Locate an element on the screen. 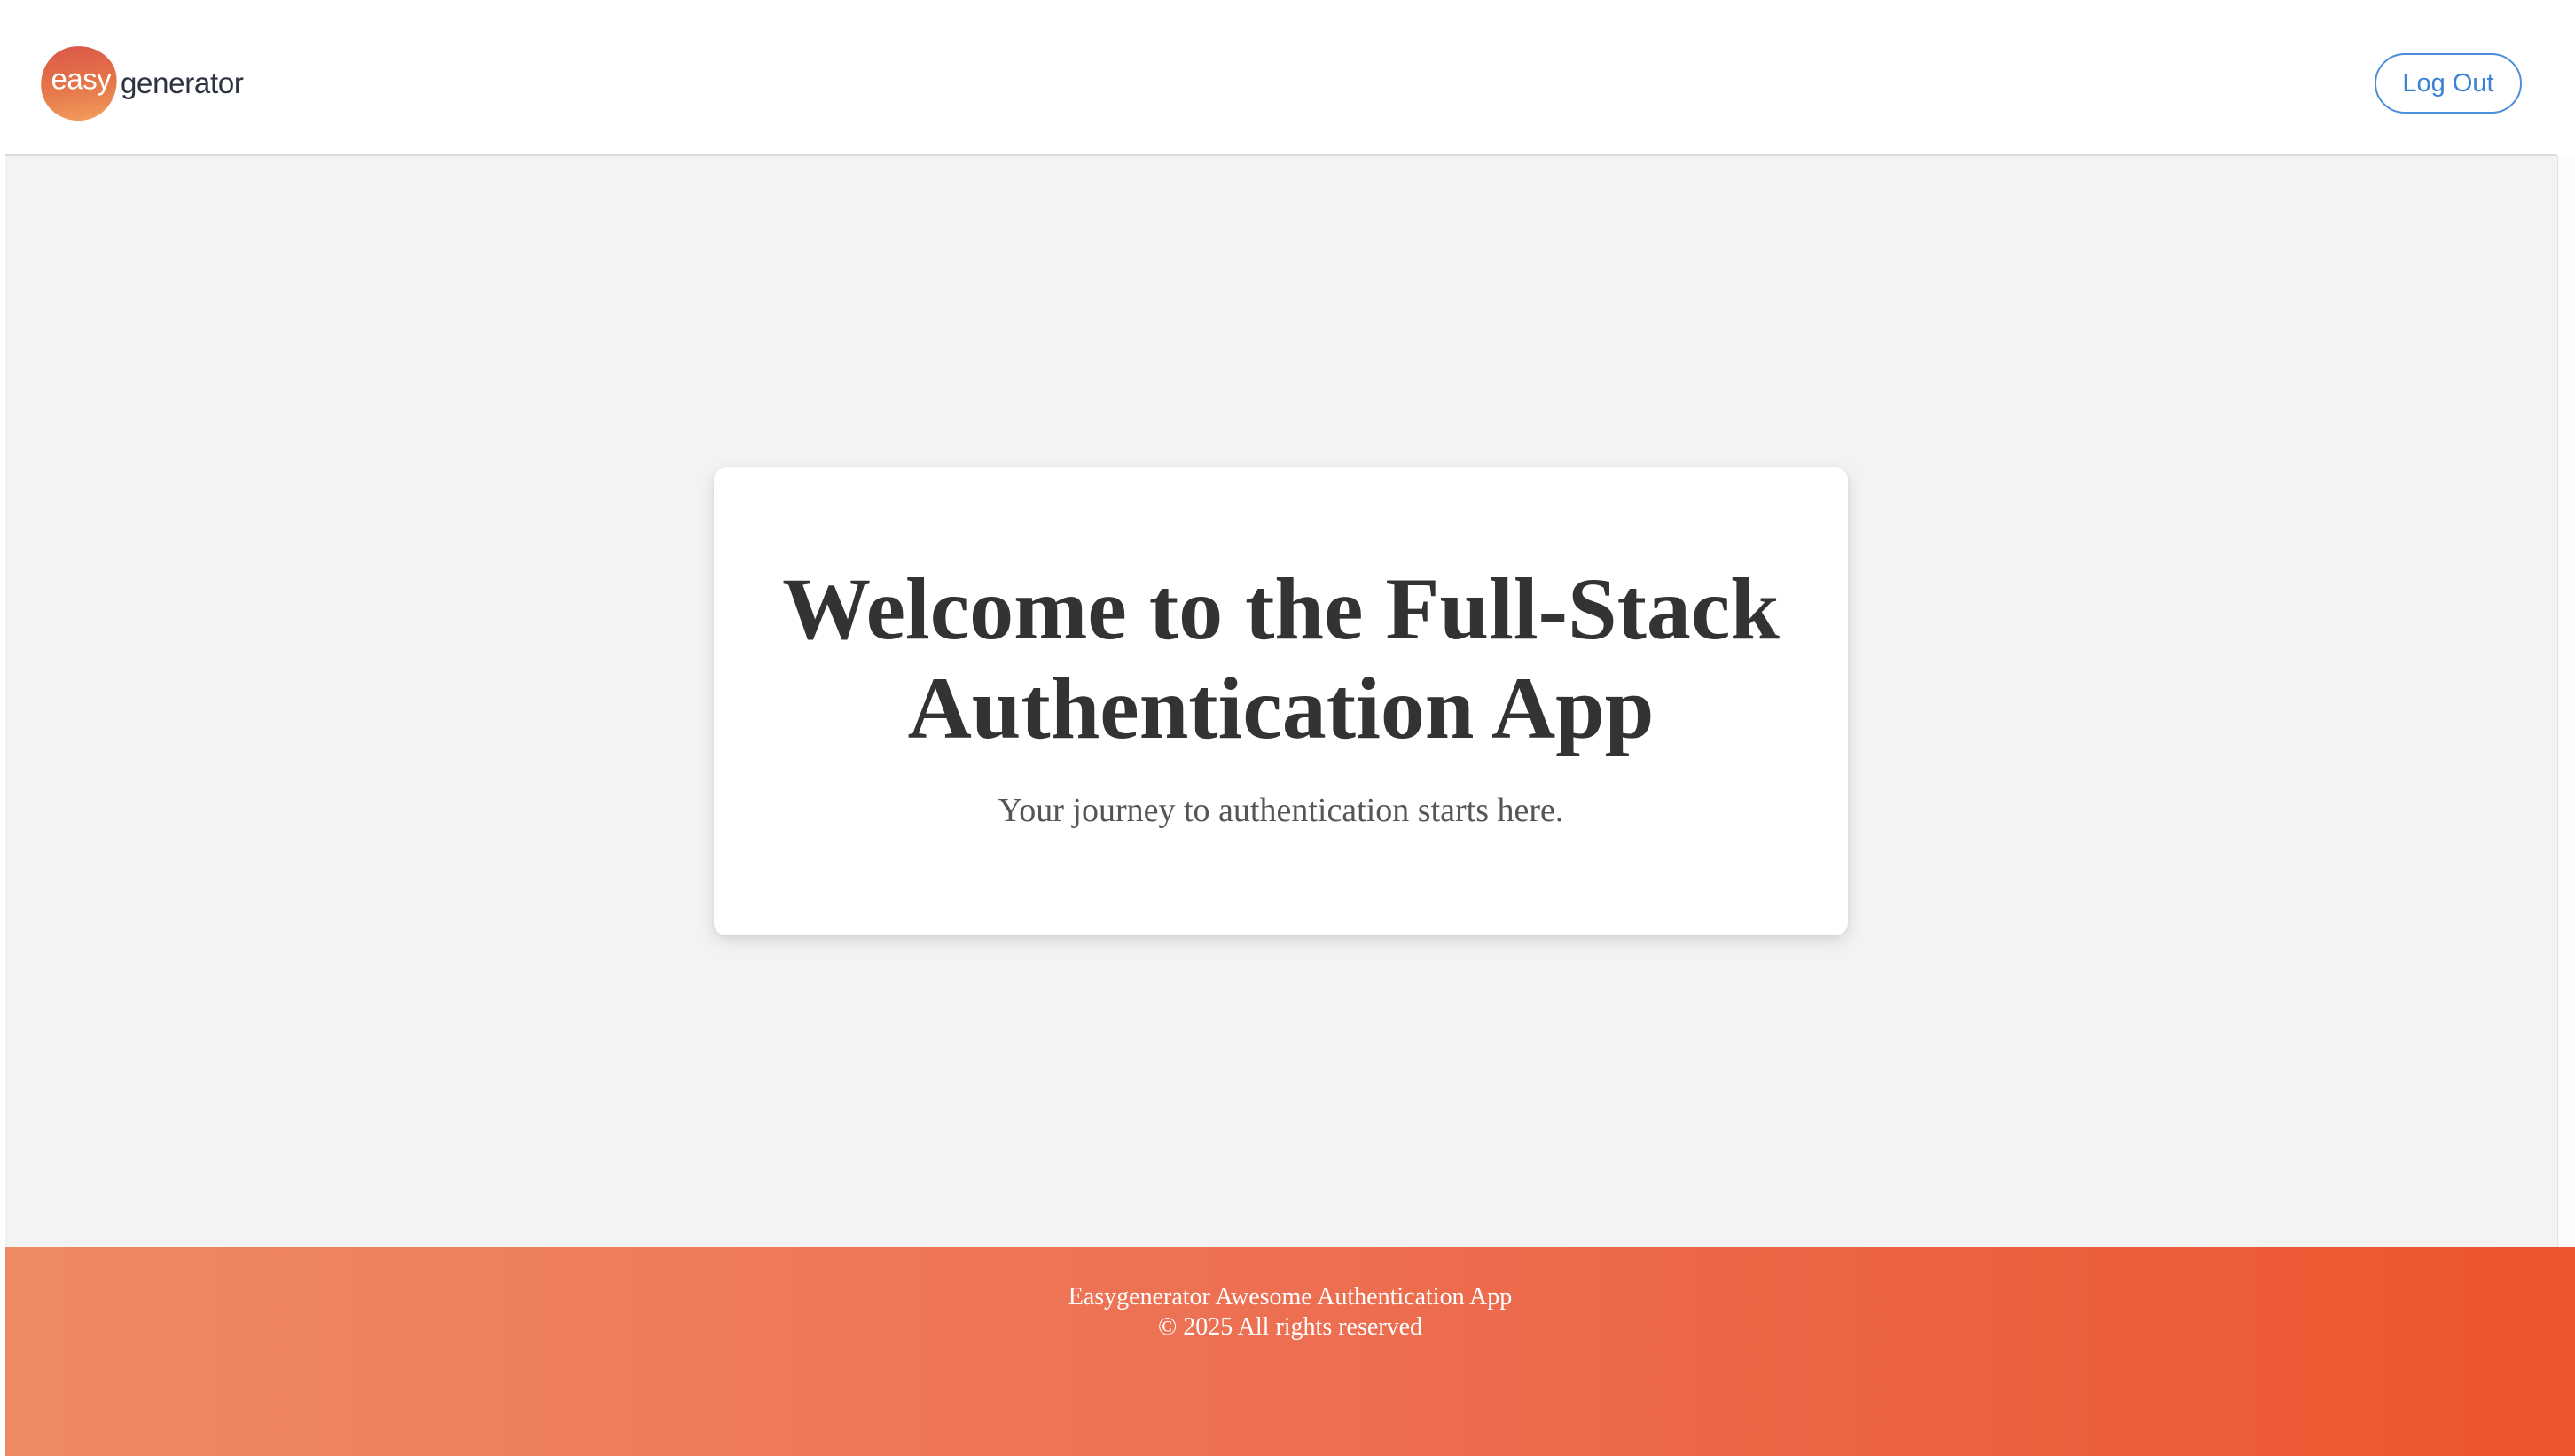  logout-button: Log Out is located at coordinates (2448, 83).